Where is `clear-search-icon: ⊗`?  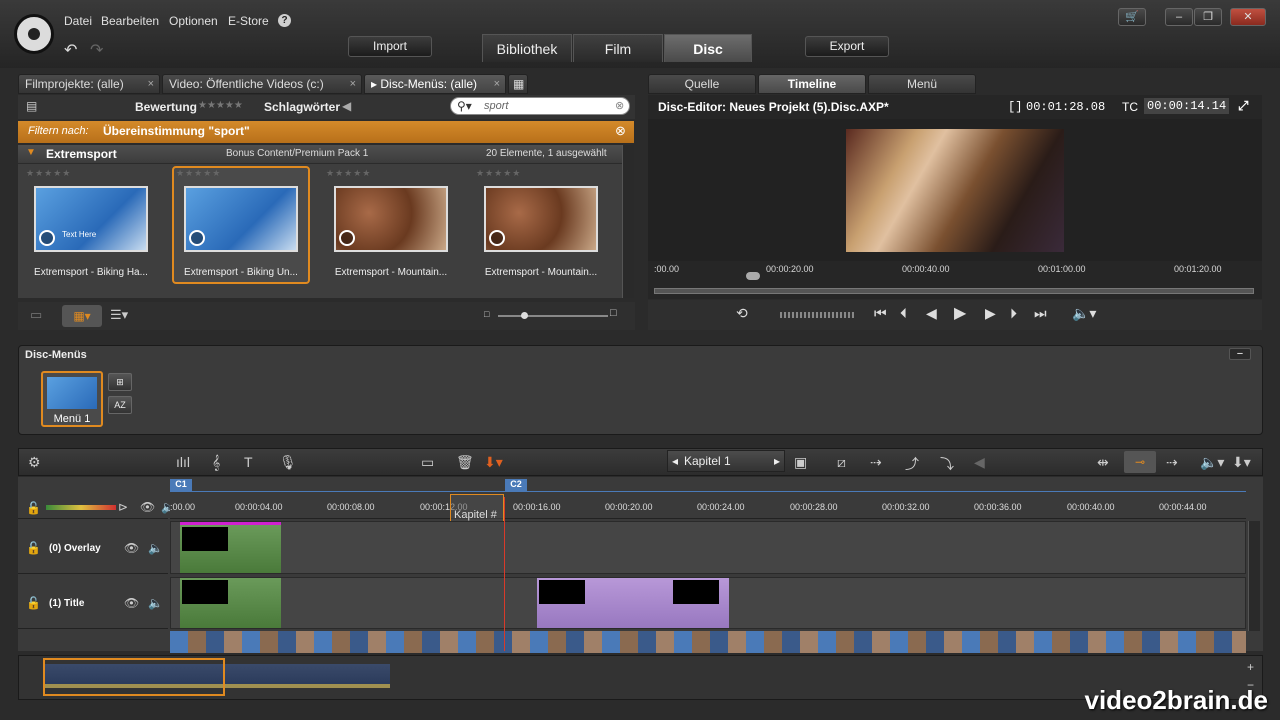 clear-search-icon: ⊗ is located at coordinates (619, 105).